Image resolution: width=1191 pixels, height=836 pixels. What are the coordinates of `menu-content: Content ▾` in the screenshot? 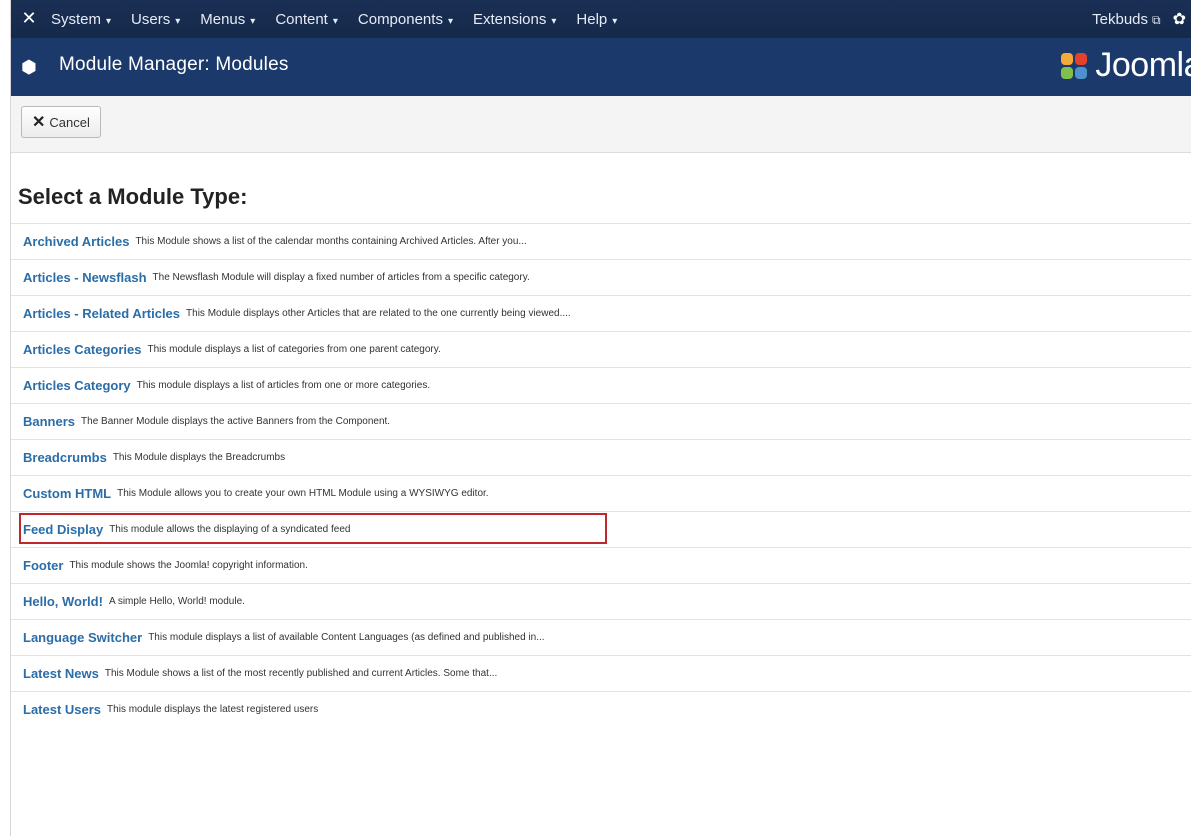 It's located at (306, 19).